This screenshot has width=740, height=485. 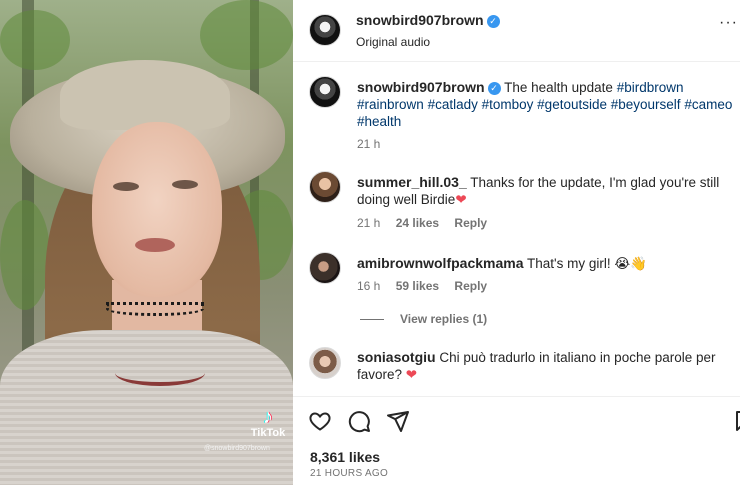 I want to click on author-username: snowbird907brown, so click(x=420, y=20).